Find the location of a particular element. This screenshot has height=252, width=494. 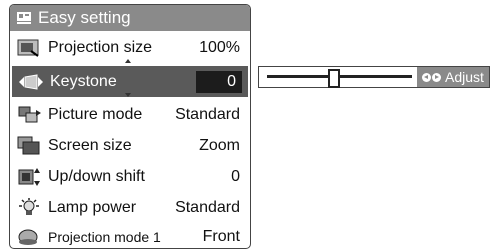

menu-item-label: Lamp power is located at coordinates (92, 207).